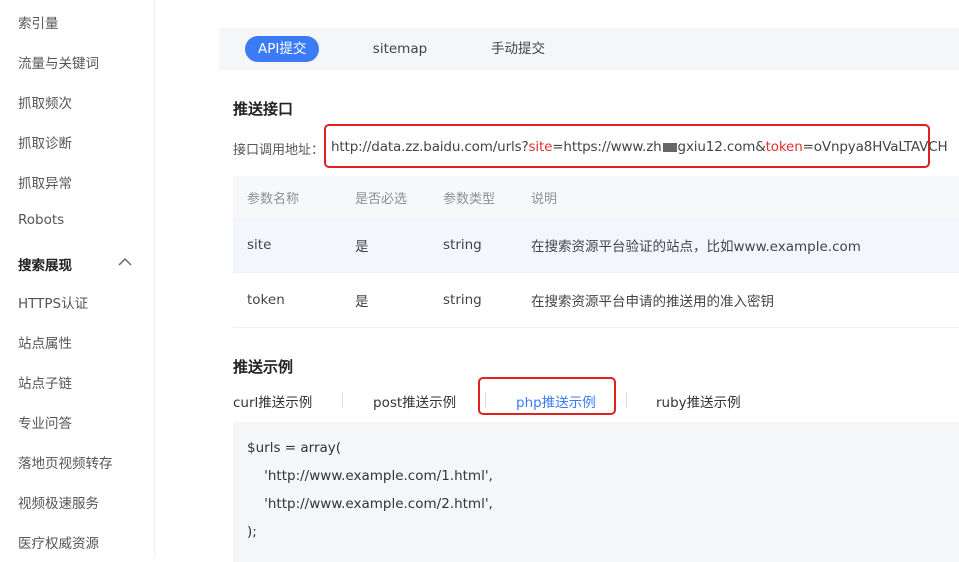 The image size is (959, 562). I want to click on sidebar-item-professional-qa: 专业问答, so click(45, 422).